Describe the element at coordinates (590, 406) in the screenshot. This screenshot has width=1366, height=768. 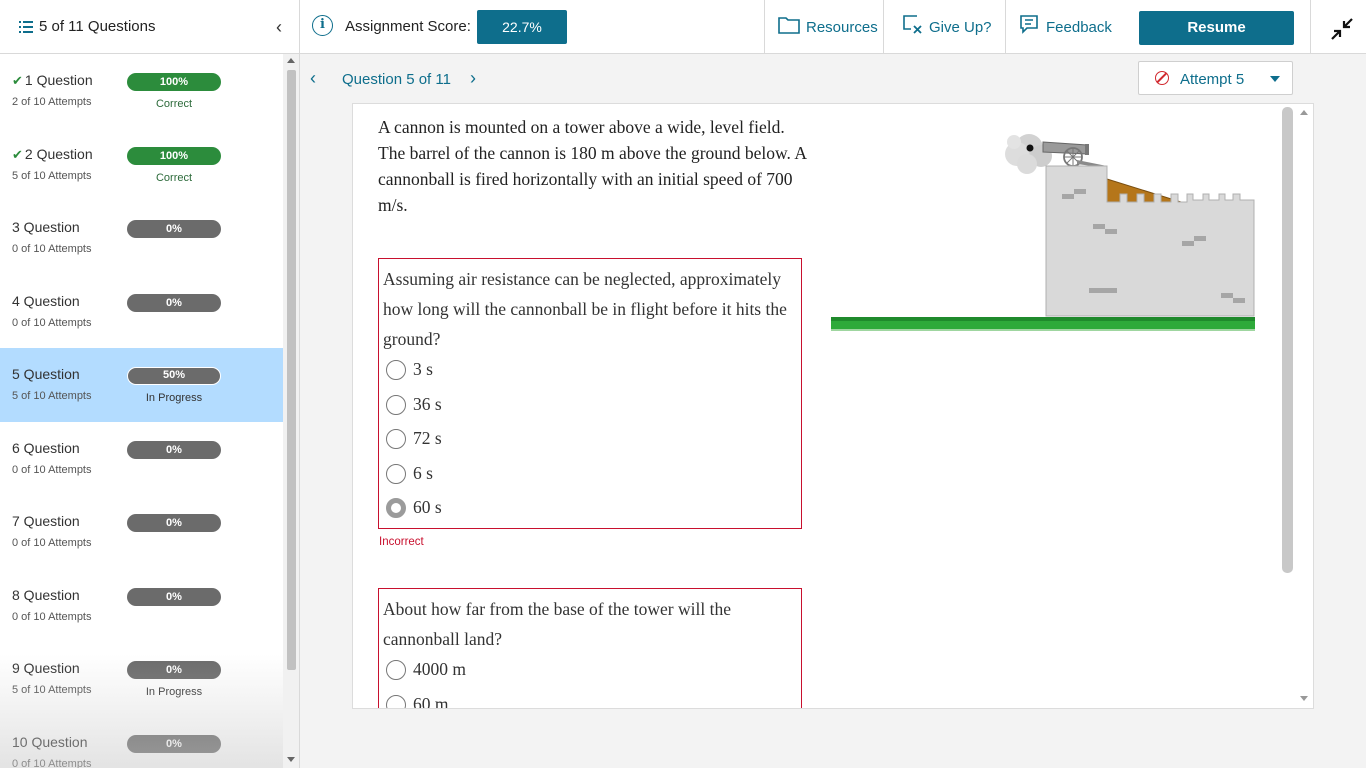
I see `choice-36s: 36 s` at that location.